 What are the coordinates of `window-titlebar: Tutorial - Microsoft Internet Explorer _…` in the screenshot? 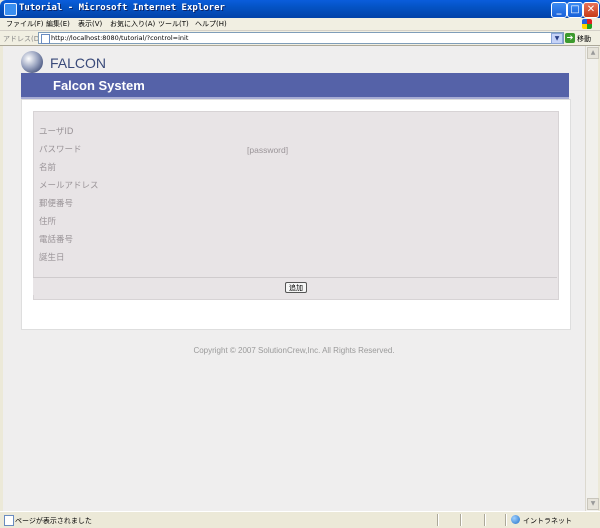 It's located at (300, 9).